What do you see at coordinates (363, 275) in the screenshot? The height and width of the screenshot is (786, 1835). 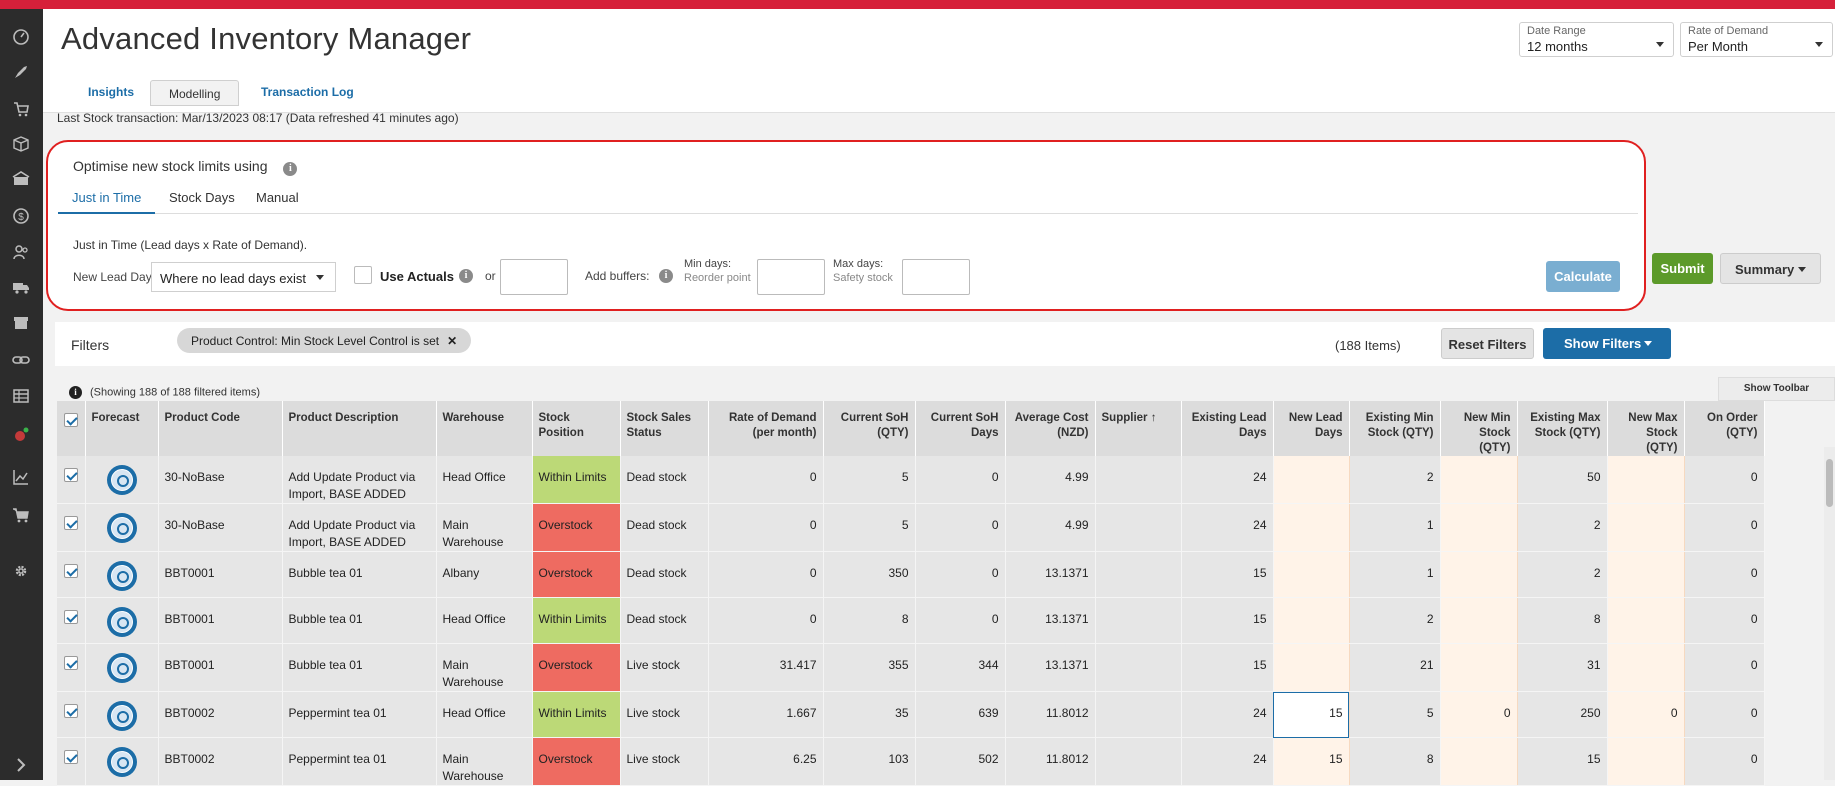 I see `use-actuals-checkbox` at bounding box center [363, 275].